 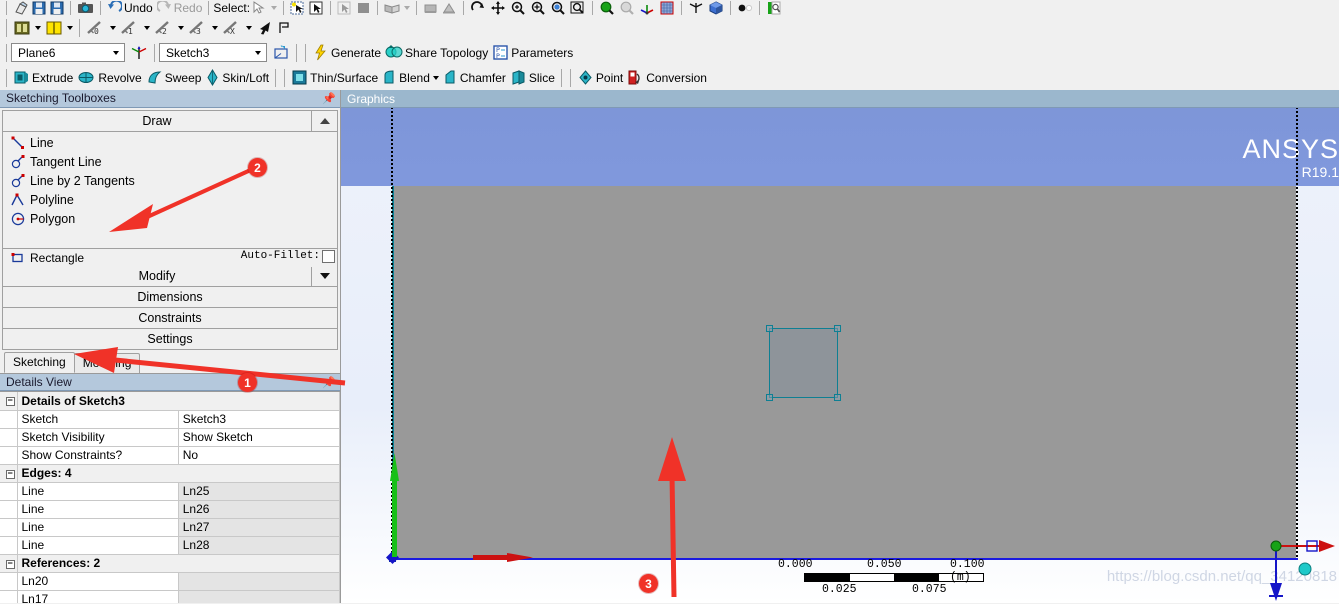 What do you see at coordinates (538, 8) in the screenshot?
I see `box-zoom-button` at bounding box center [538, 8].